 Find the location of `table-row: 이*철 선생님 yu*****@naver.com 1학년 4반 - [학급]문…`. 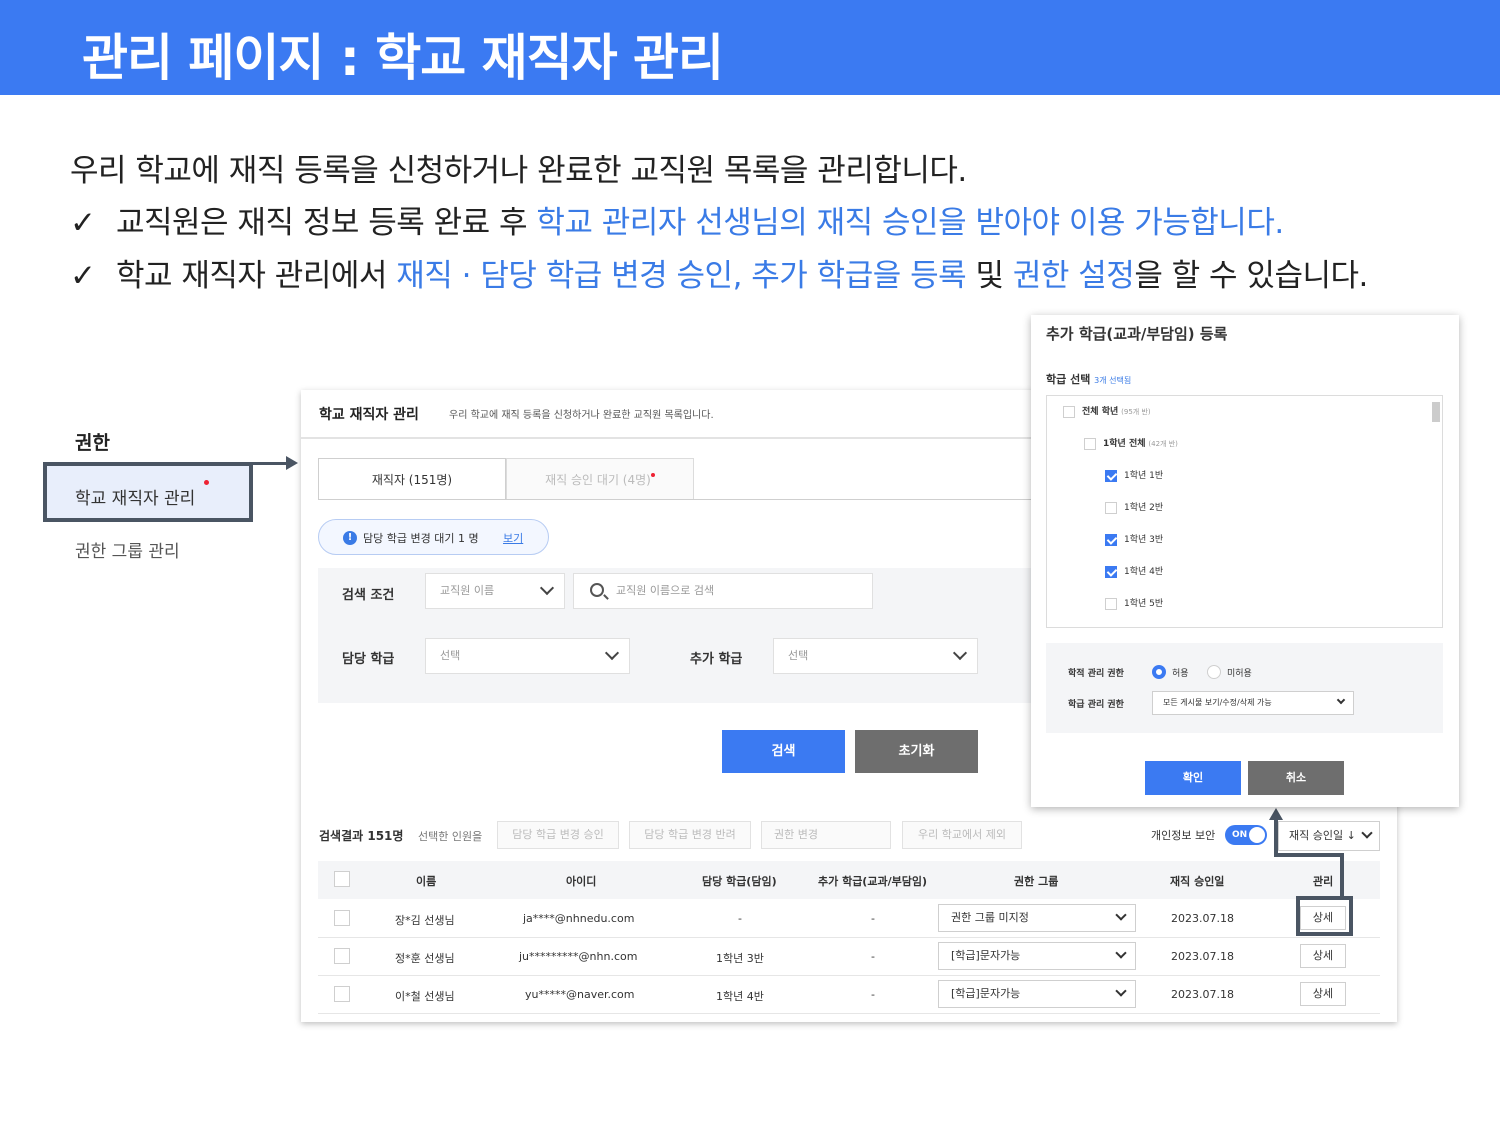

table-row: 이*철 선생님 yu*****@naver.com 1학년 4반 - [학급]문… is located at coordinates (849, 995).